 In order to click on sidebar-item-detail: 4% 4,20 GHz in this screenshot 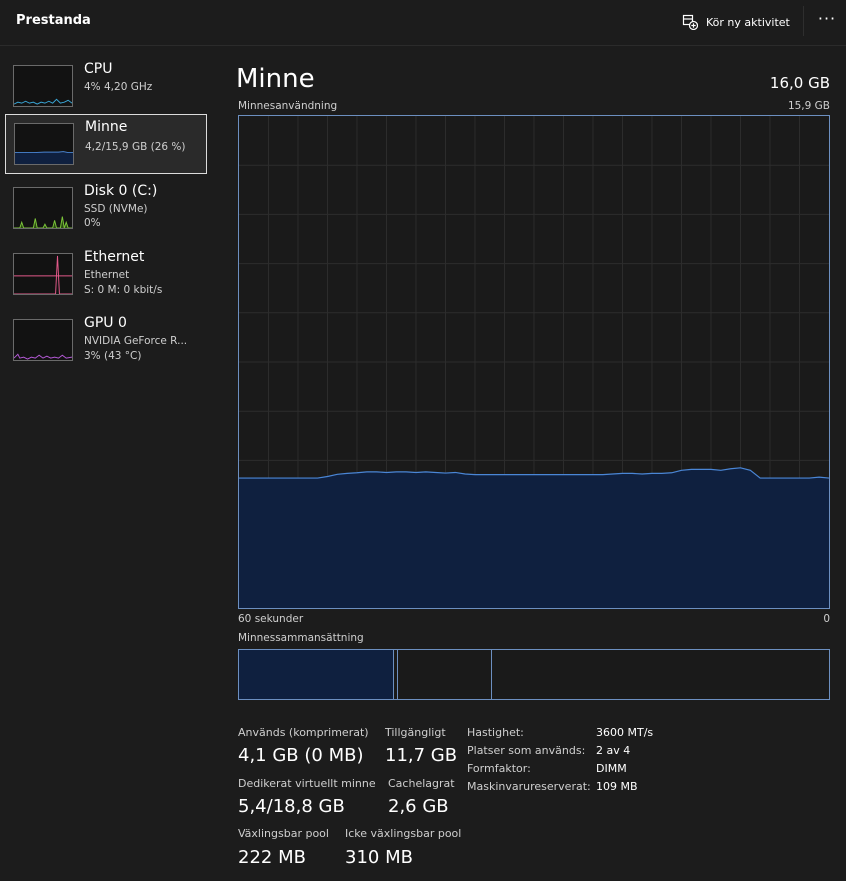, I will do `click(118, 87)`.